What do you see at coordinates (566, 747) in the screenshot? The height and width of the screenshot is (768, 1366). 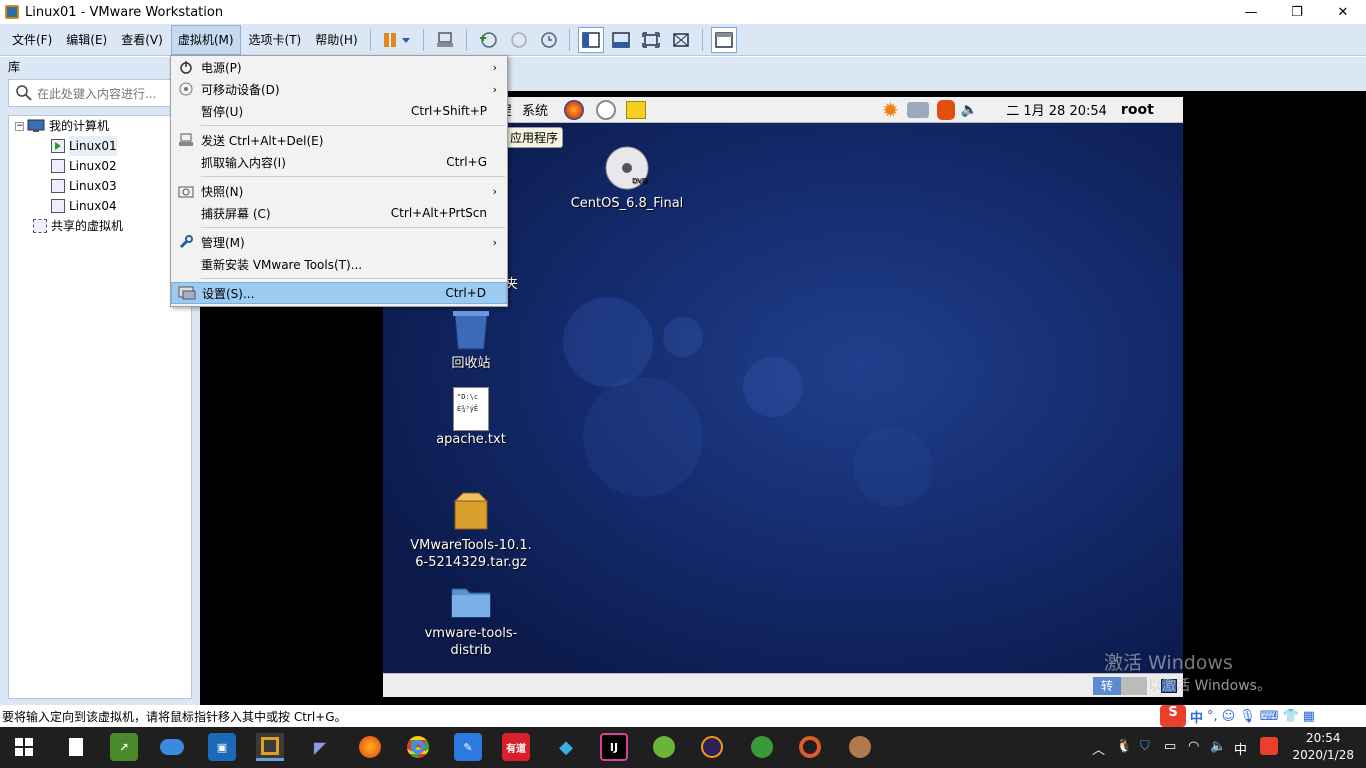 I see `taskbar-app-cube: ◆` at bounding box center [566, 747].